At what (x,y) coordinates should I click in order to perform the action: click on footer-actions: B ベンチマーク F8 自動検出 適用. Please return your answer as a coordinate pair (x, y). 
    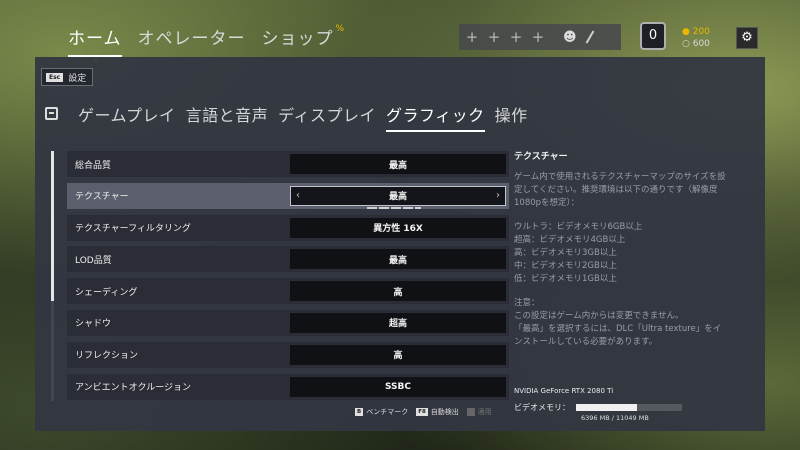
    Looking at the image, I should click on (423, 412).